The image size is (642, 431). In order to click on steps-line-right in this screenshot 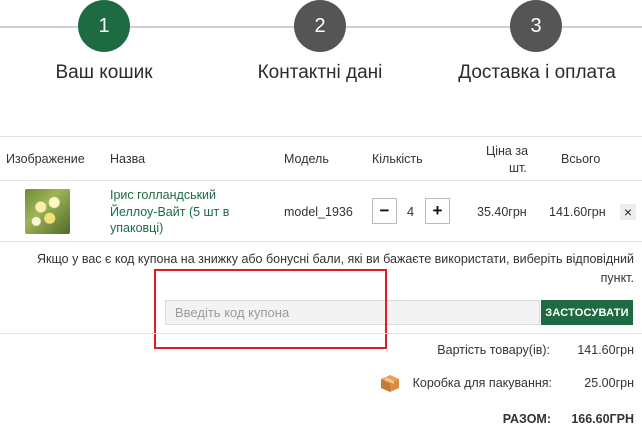, I will do `click(602, 27)`.